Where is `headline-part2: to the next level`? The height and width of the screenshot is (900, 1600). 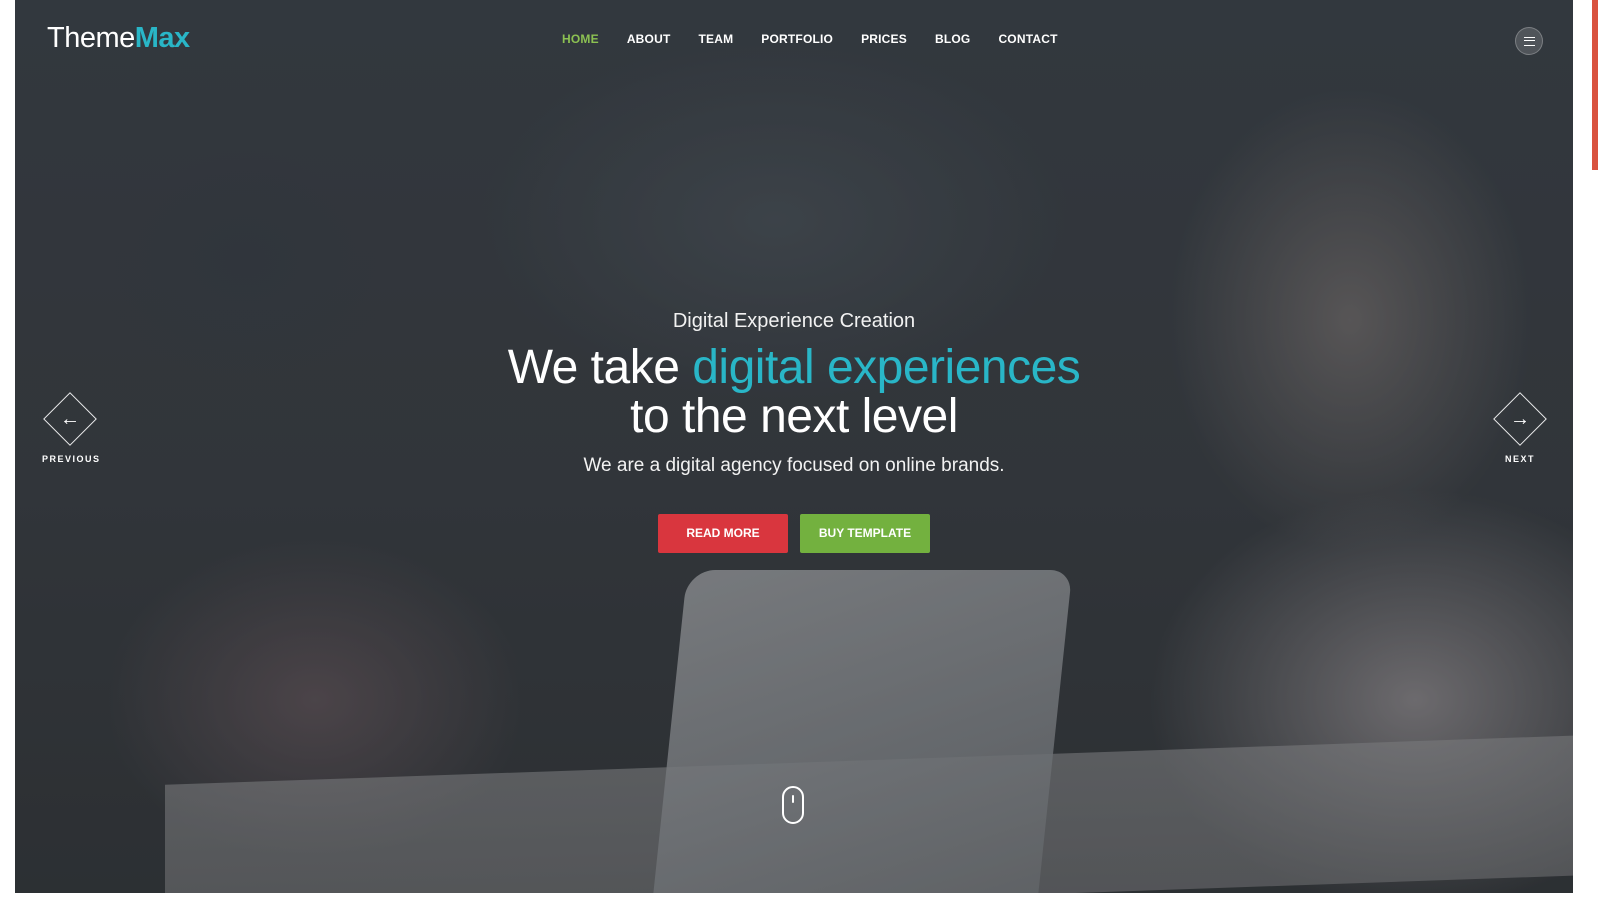 headline-part2: to the next level is located at coordinates (794, 416).